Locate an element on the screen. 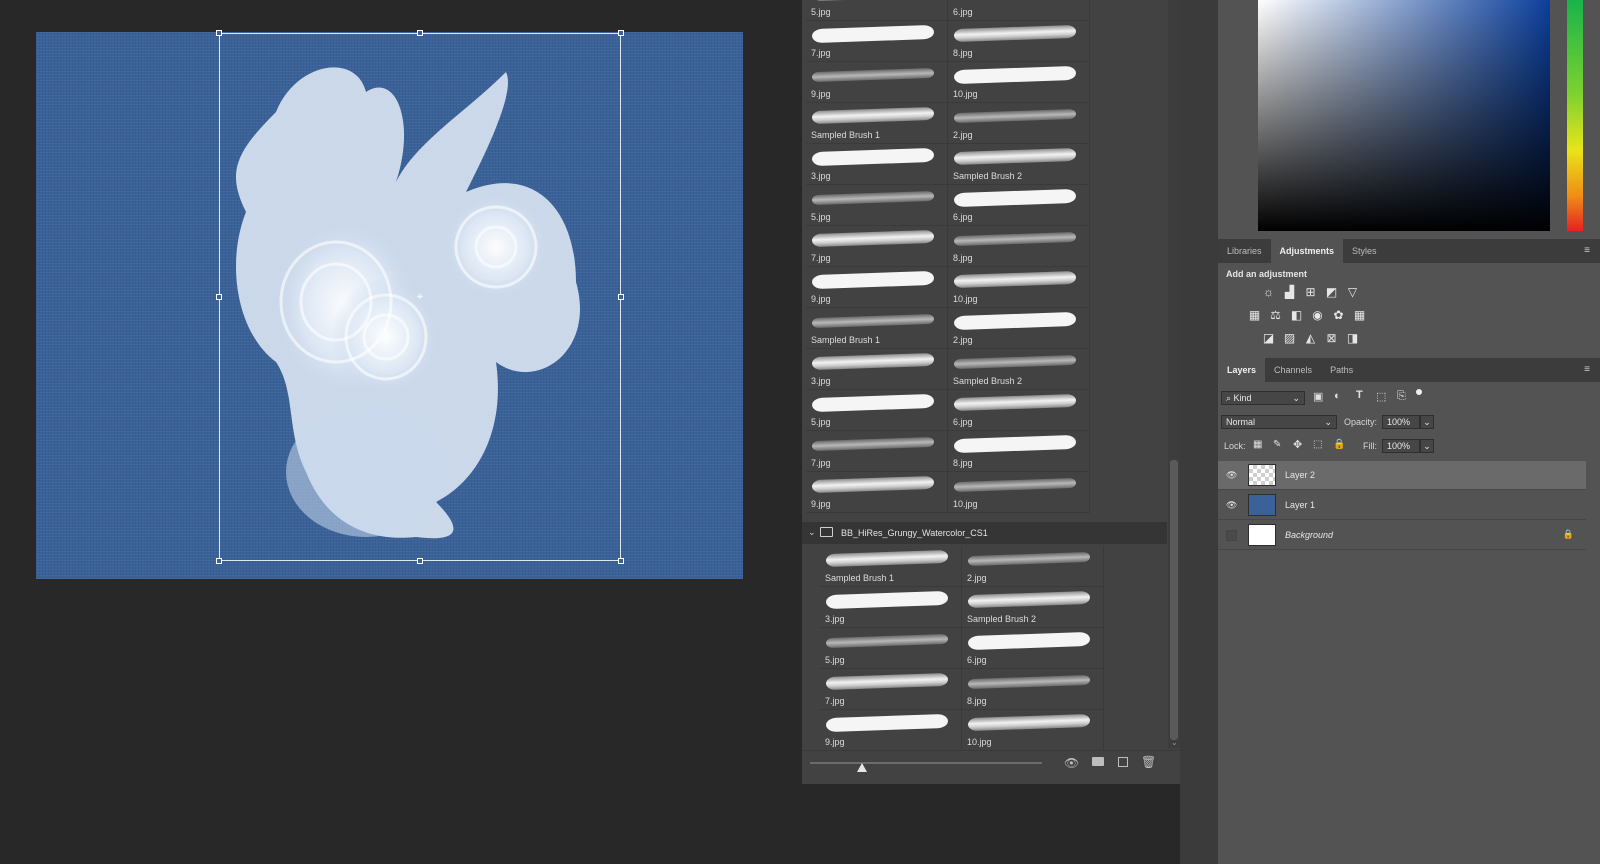  tab-styles: Styles is located at coordinates (1364, 251).